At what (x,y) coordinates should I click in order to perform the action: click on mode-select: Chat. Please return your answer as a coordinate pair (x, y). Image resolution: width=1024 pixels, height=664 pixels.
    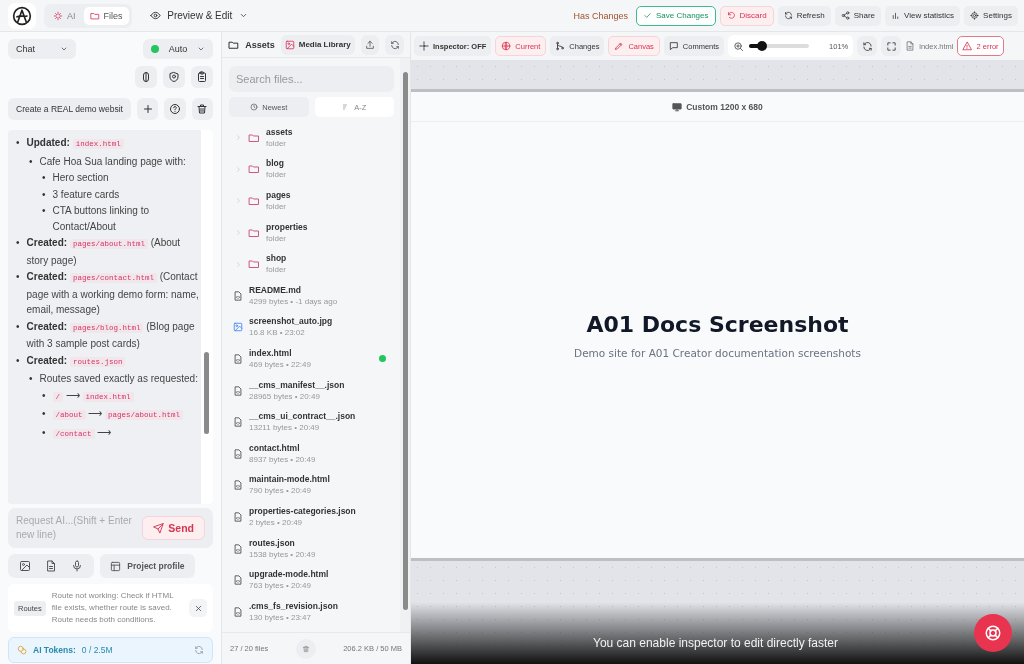
    Looking at the image, I should click on (42, 49).